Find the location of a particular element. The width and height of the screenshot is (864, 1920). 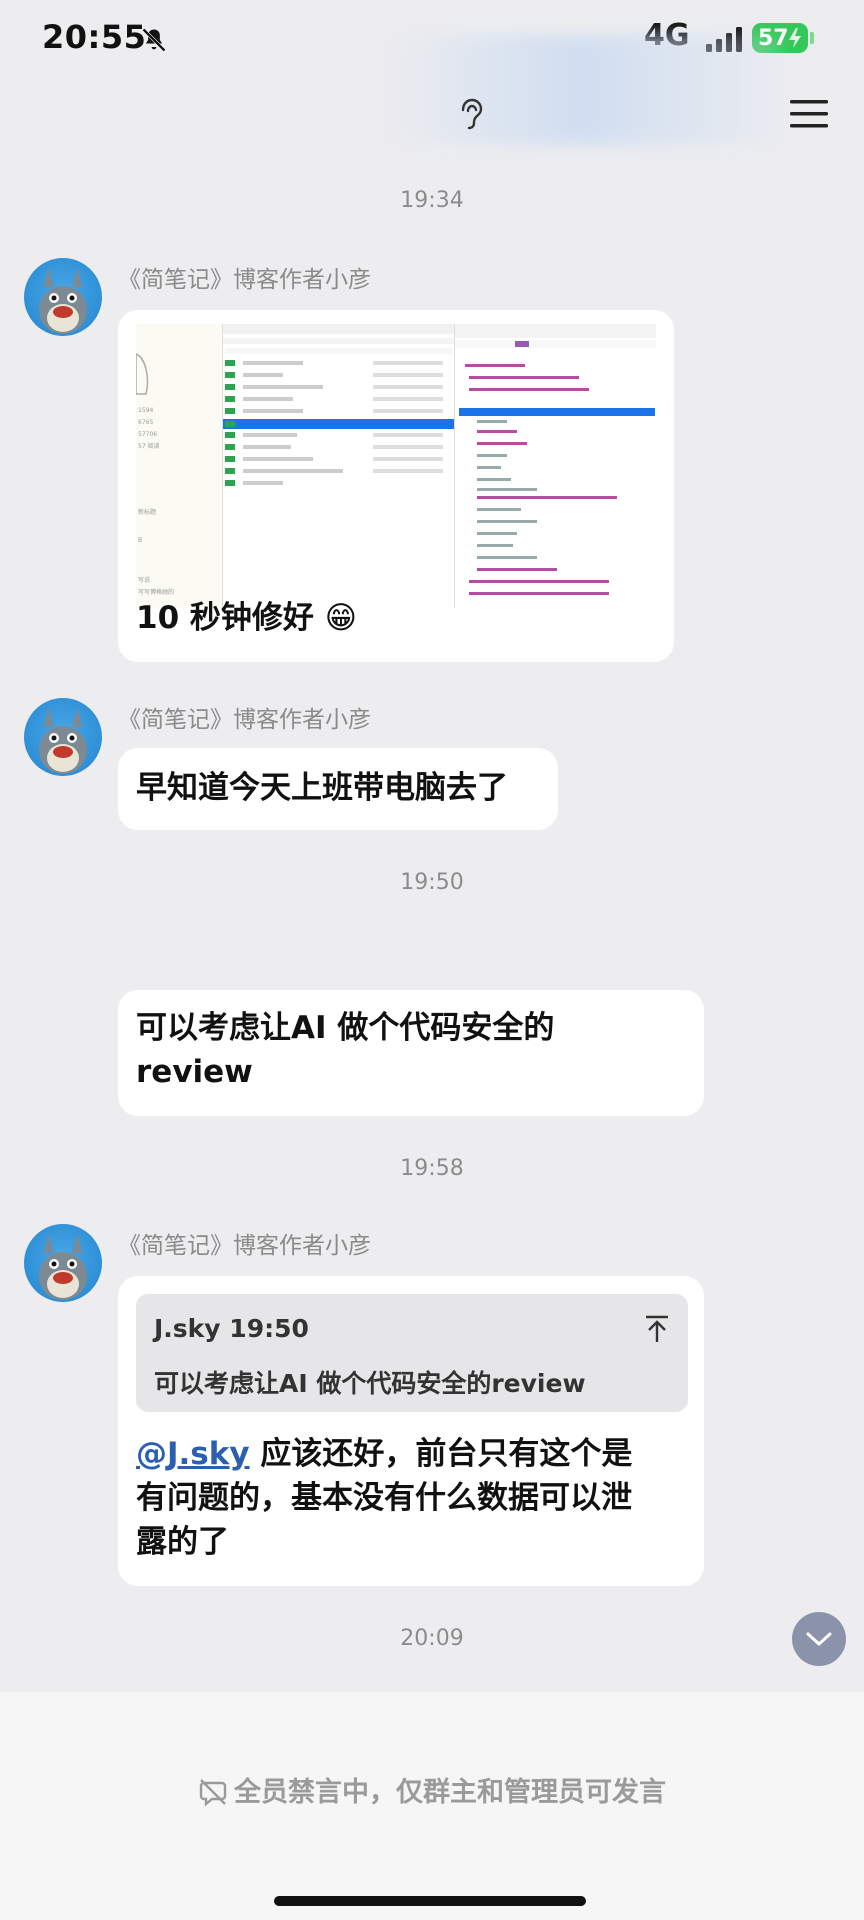

message-text: 早知道今天上班带电脑去了 is located at coordinates (322, 788).